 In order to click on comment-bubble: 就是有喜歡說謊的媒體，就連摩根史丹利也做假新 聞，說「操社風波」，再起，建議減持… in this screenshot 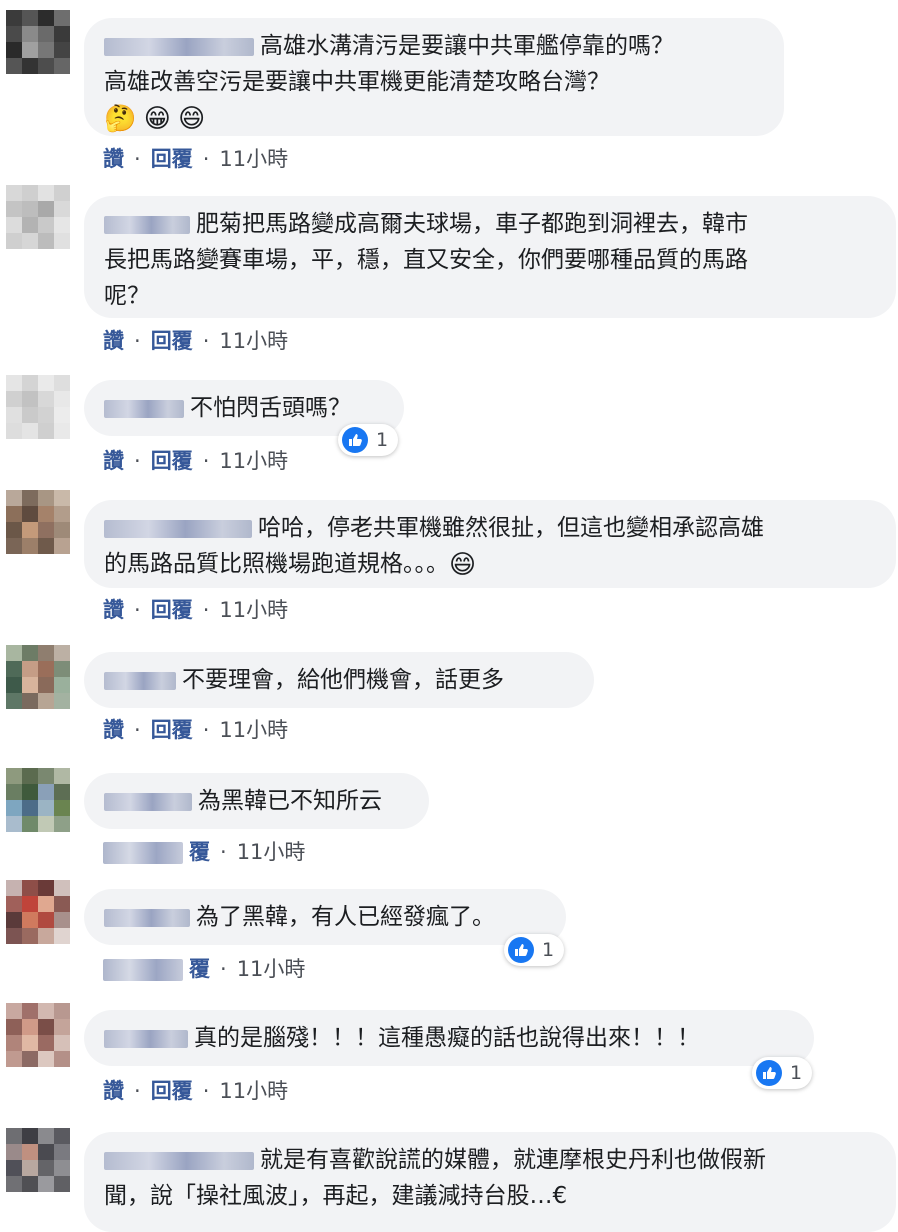, I will do `click(490, 1182)`.